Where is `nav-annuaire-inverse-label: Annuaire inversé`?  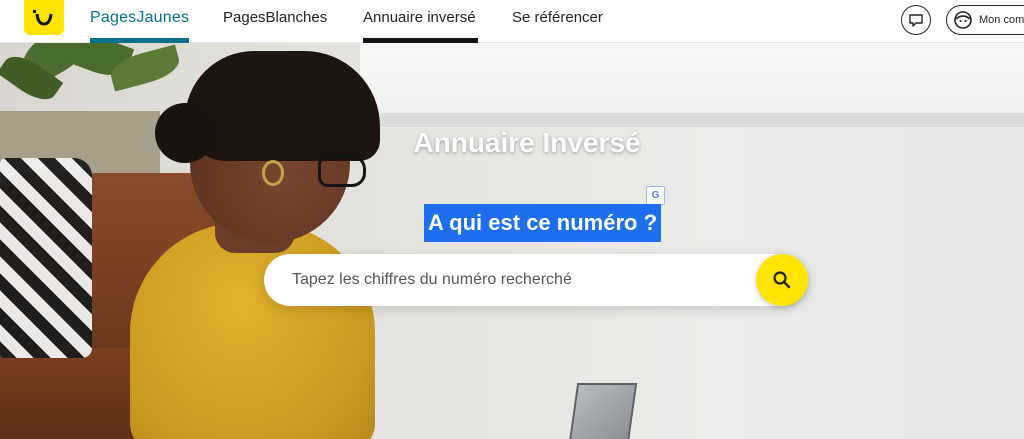
nav-annuaire-inverse-label: Annuaire inversé is located at coordinates (419, 17).